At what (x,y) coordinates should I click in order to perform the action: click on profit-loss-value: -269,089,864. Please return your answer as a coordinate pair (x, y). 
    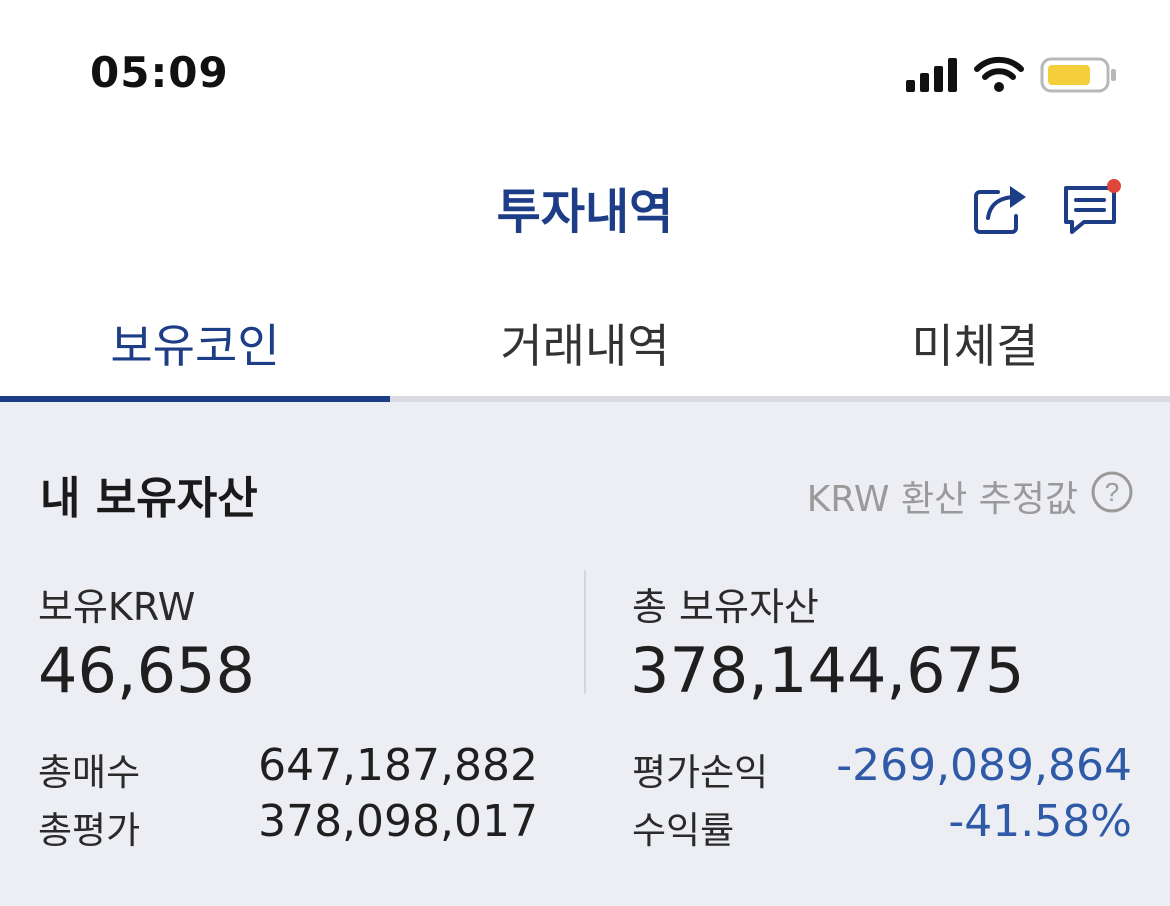
    Looking at the image, I should click on (984, 765).